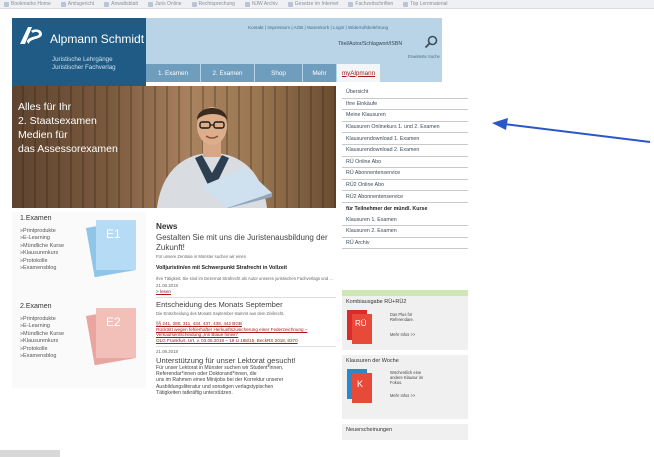 This screenshot has height=457, width=654. What do you see at coordinates (405, 116) in the screenshot?
I see `menu-item-meine-klausuren: Meine Klausuren` at bounding box center [405, 116].